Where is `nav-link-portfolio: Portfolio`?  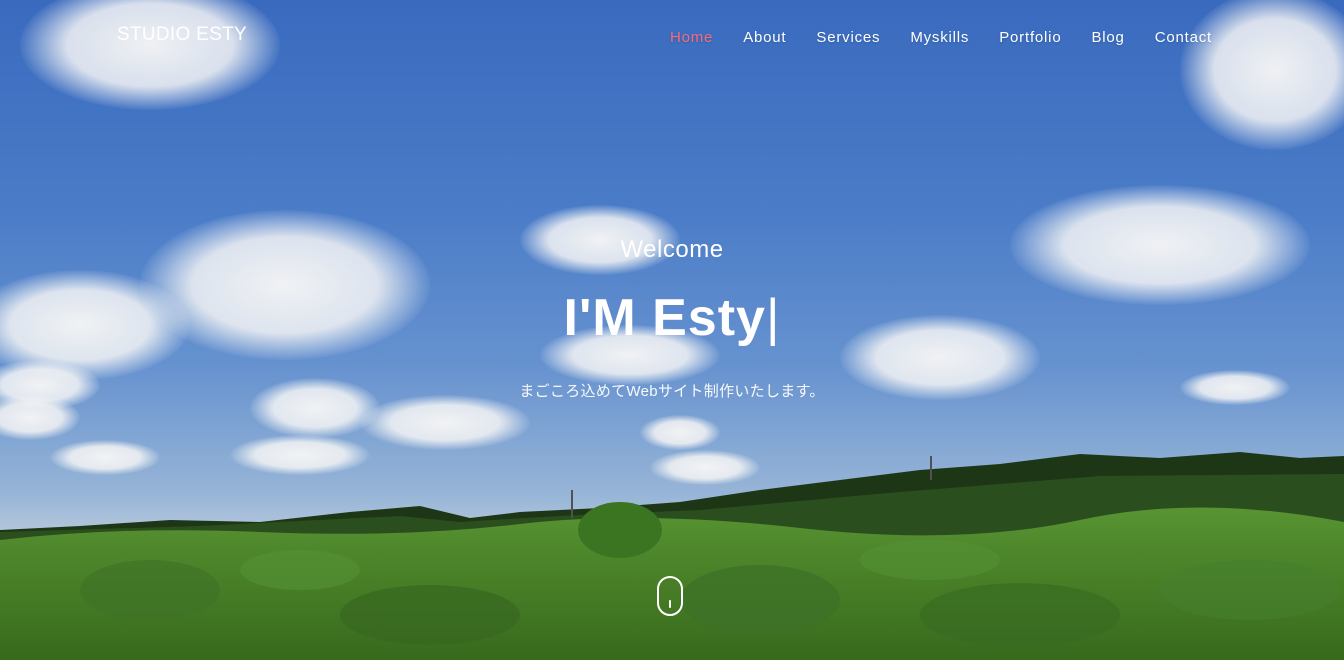
nav-link-portfolio: Portfolio is located at coordinates (1030, 37).